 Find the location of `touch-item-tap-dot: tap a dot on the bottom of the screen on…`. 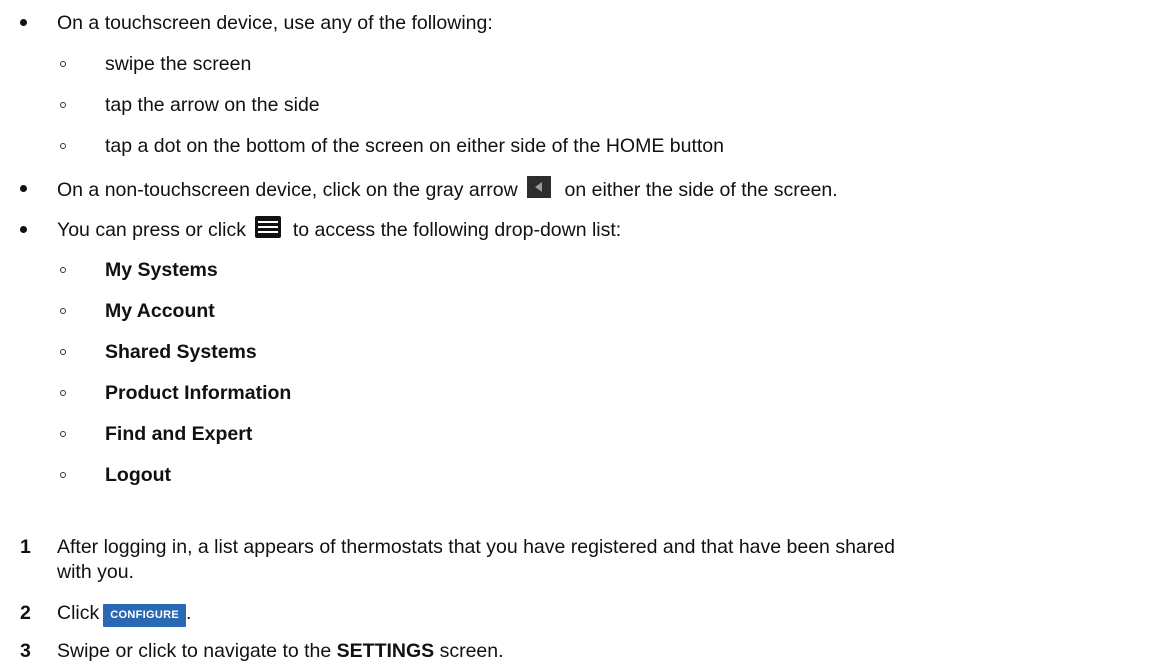

touch-item-tap-dot: tap a dot on the bottom of the screen on… is located at coordinates (414, 146).